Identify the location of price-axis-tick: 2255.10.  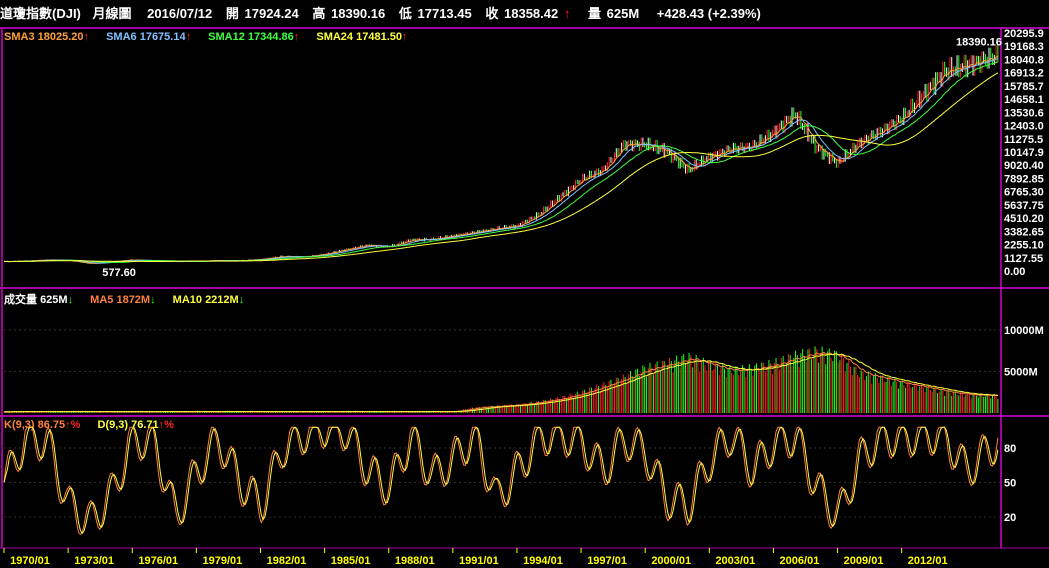
(1024, 246).